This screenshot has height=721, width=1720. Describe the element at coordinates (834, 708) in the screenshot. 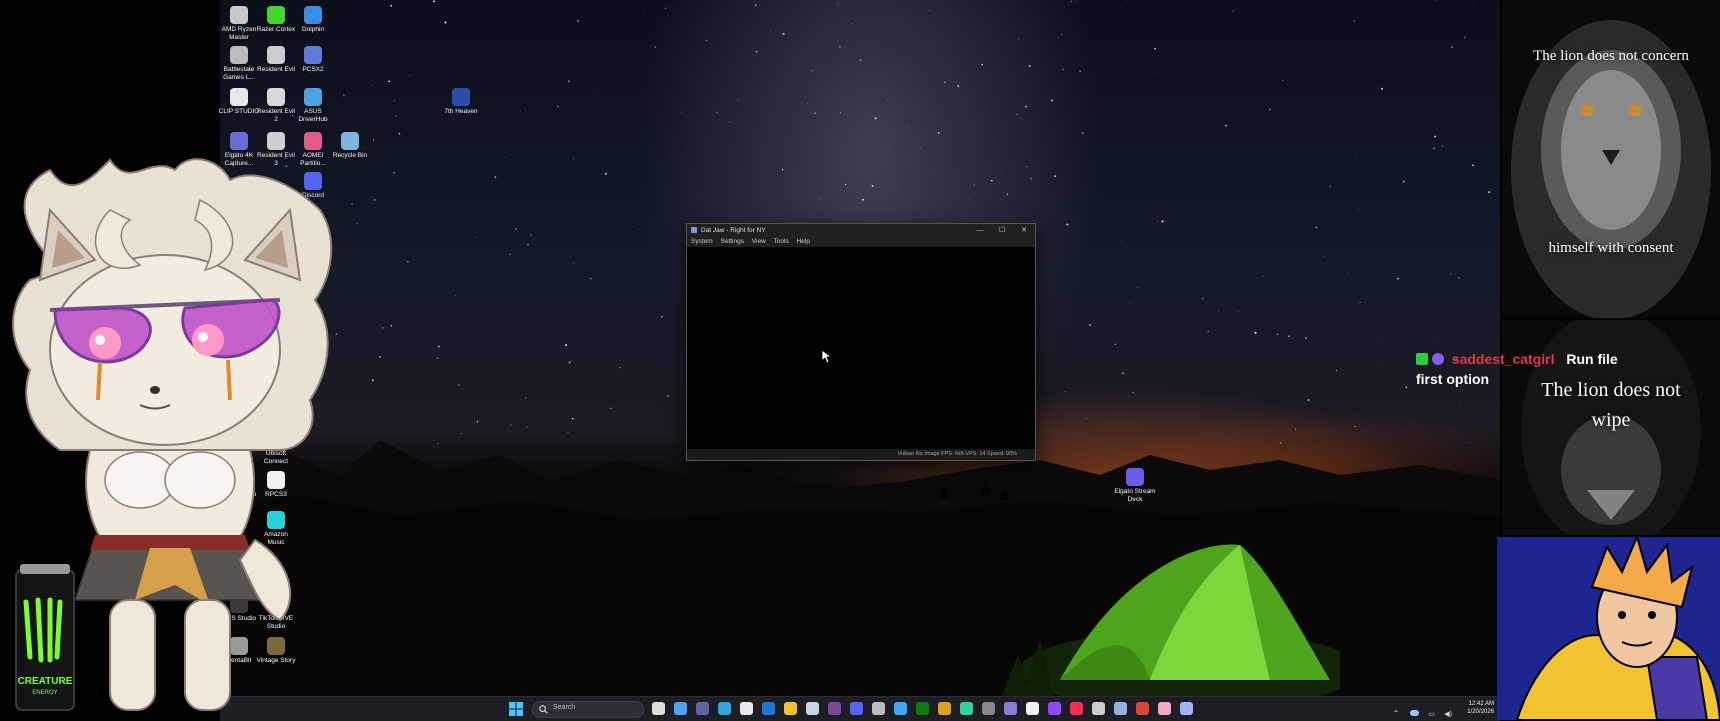

I see `tor-icon` at that location.